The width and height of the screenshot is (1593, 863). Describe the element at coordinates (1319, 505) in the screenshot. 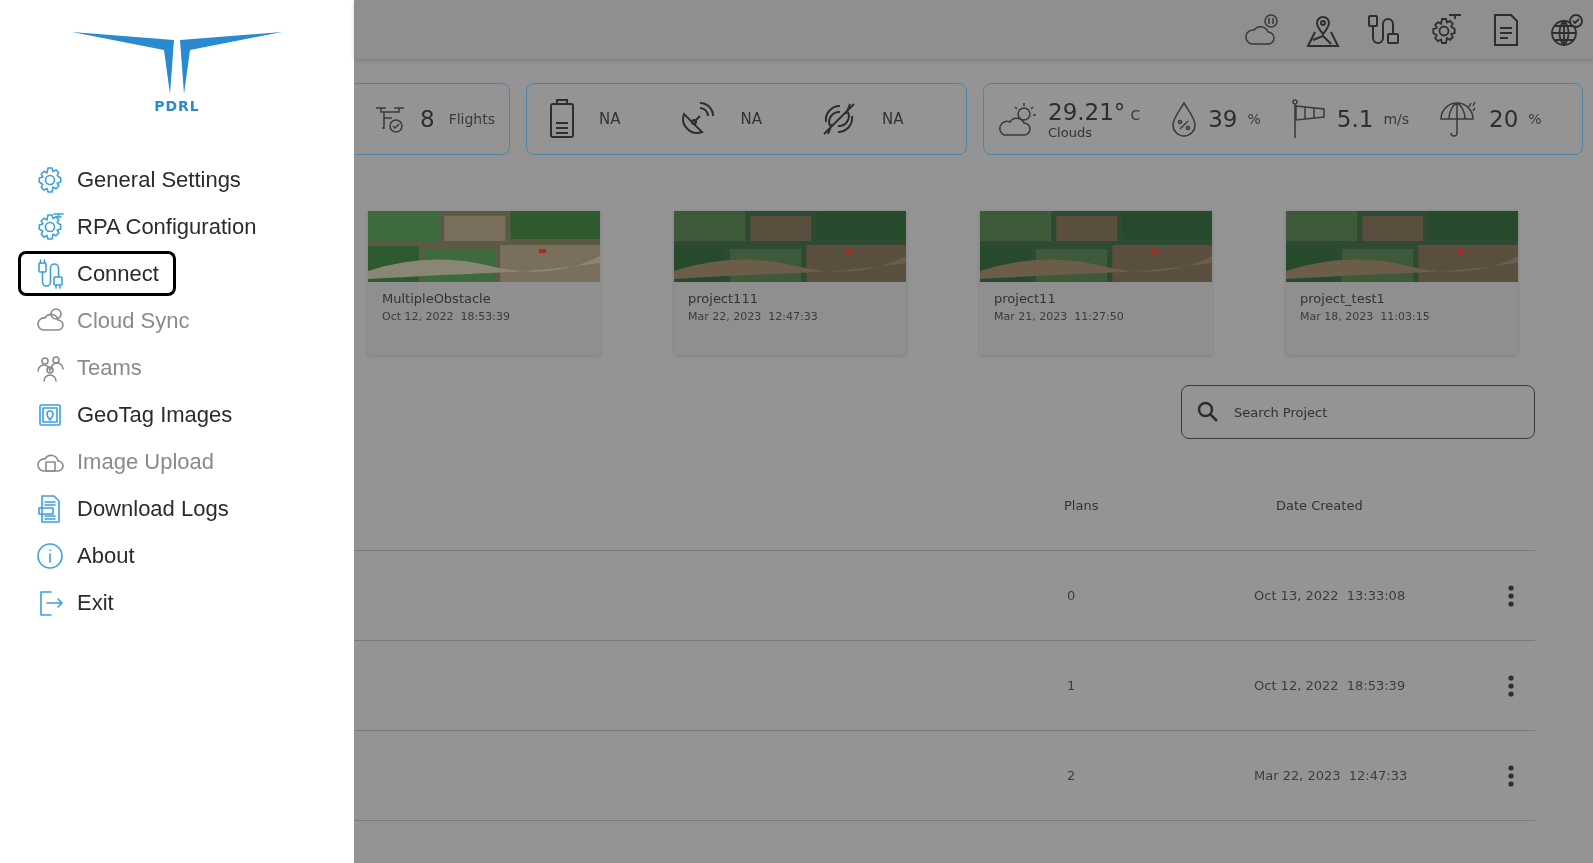

I see `column-header: Date Created` at that location.